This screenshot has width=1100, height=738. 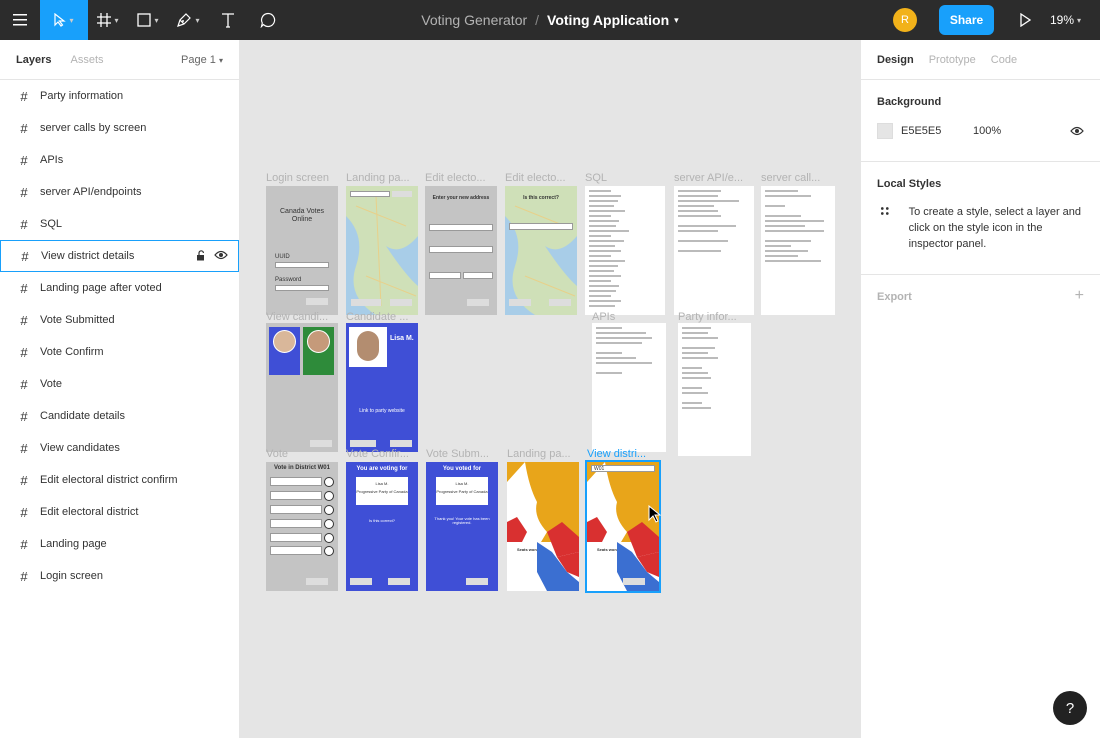 I want to click on page-selector: Page 1 ▾, so click(x=202, y=60).